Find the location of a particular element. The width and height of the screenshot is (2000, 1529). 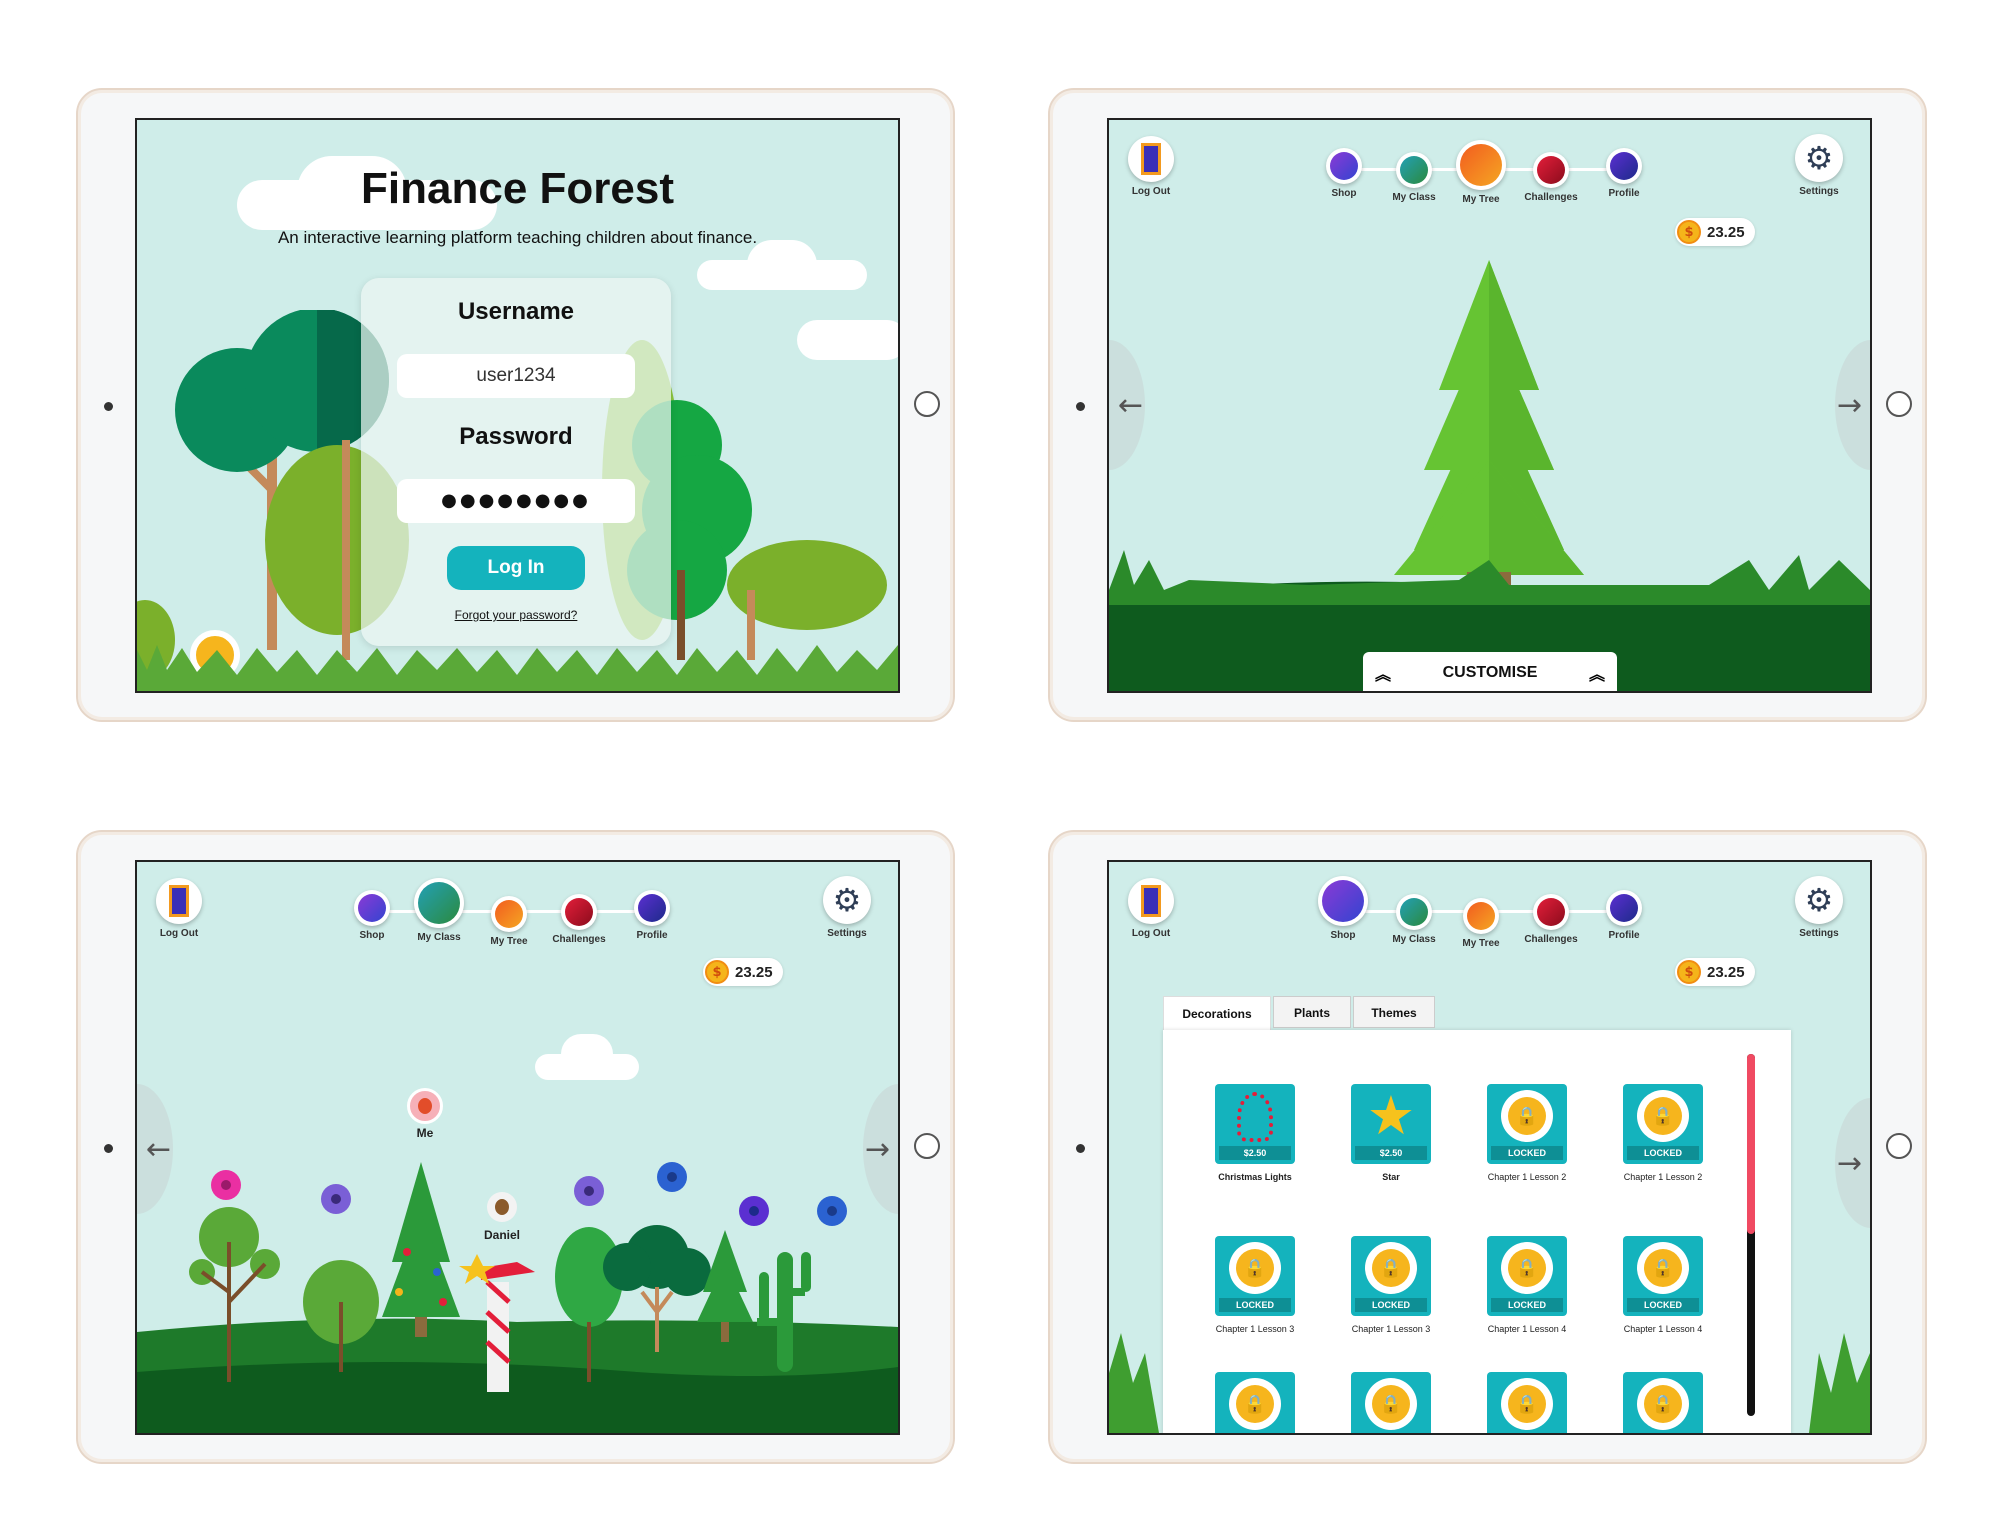

pine-tree-icon is located at coordinates (509, 914).